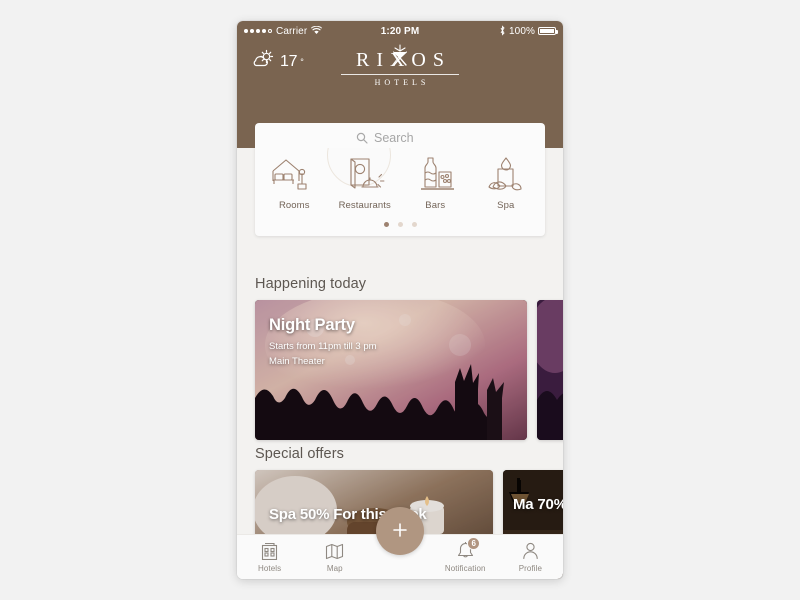  I want to click on tab-map: Map, so click(334, 557).